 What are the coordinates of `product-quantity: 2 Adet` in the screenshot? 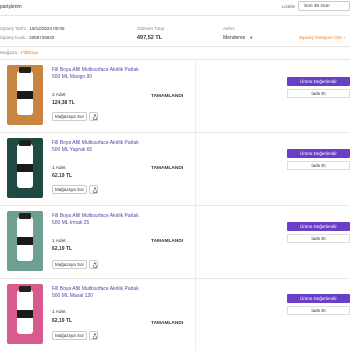 It's located at (59, 95).